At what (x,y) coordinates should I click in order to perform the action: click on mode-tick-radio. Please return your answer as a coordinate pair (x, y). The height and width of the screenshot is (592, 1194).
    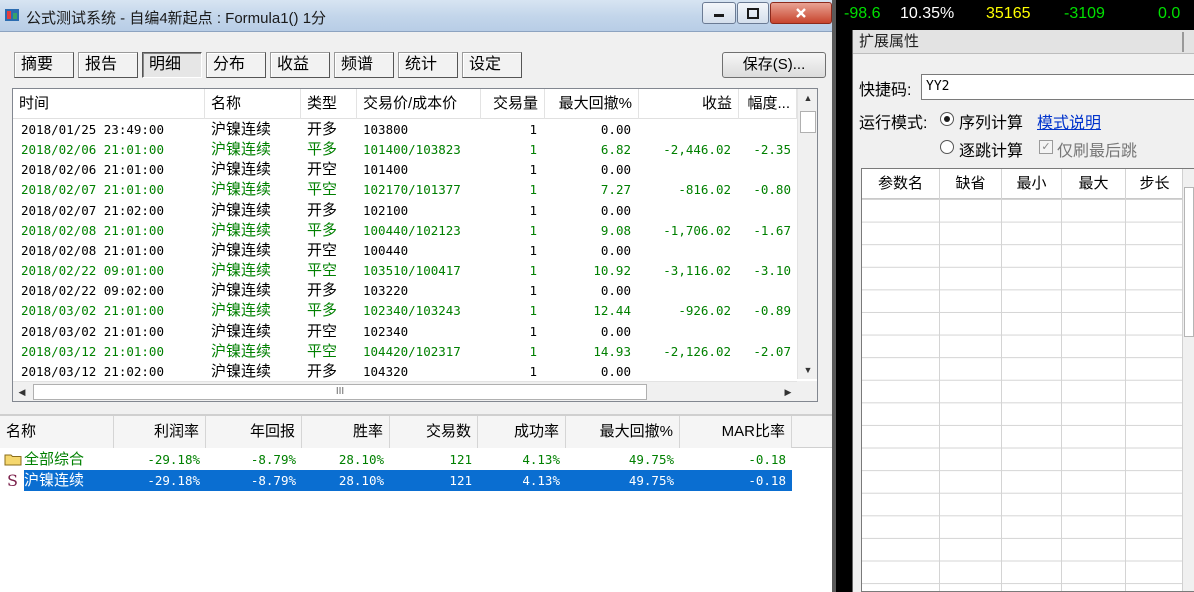
    Looking at the image, I should click on (947, 147).